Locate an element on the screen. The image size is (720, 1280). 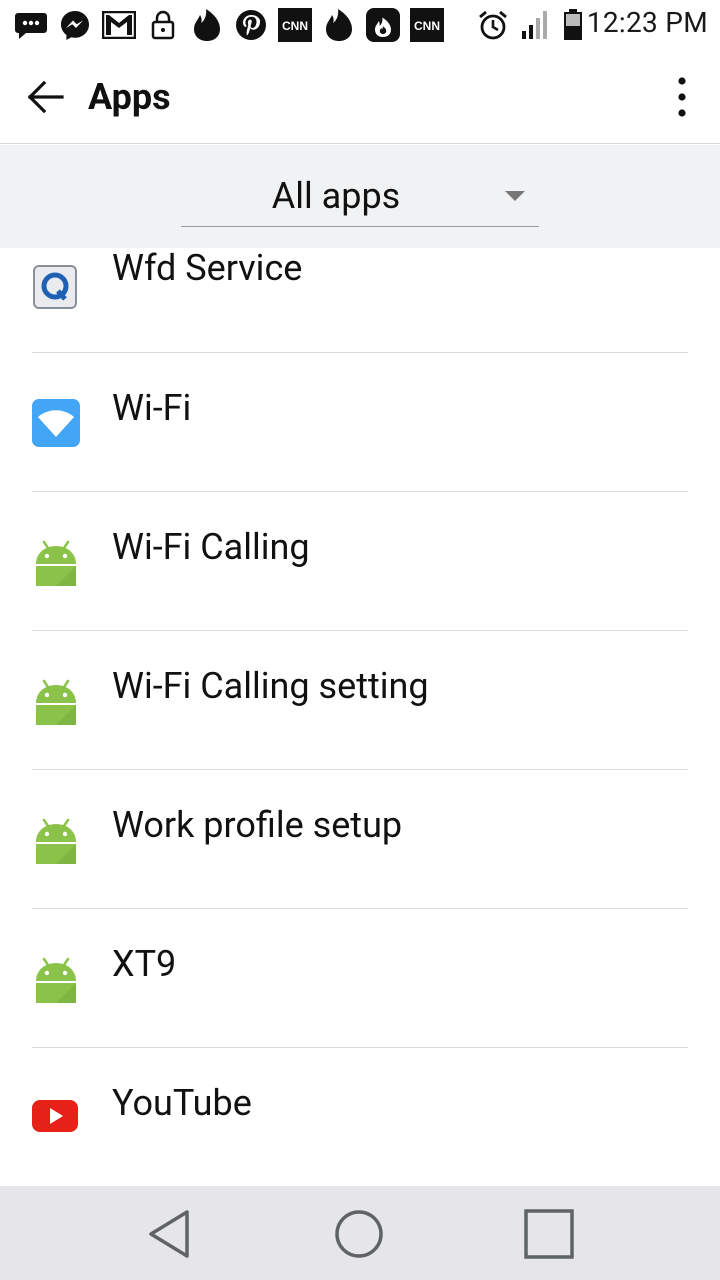
signal-icon is located at coordinates (535, 25).